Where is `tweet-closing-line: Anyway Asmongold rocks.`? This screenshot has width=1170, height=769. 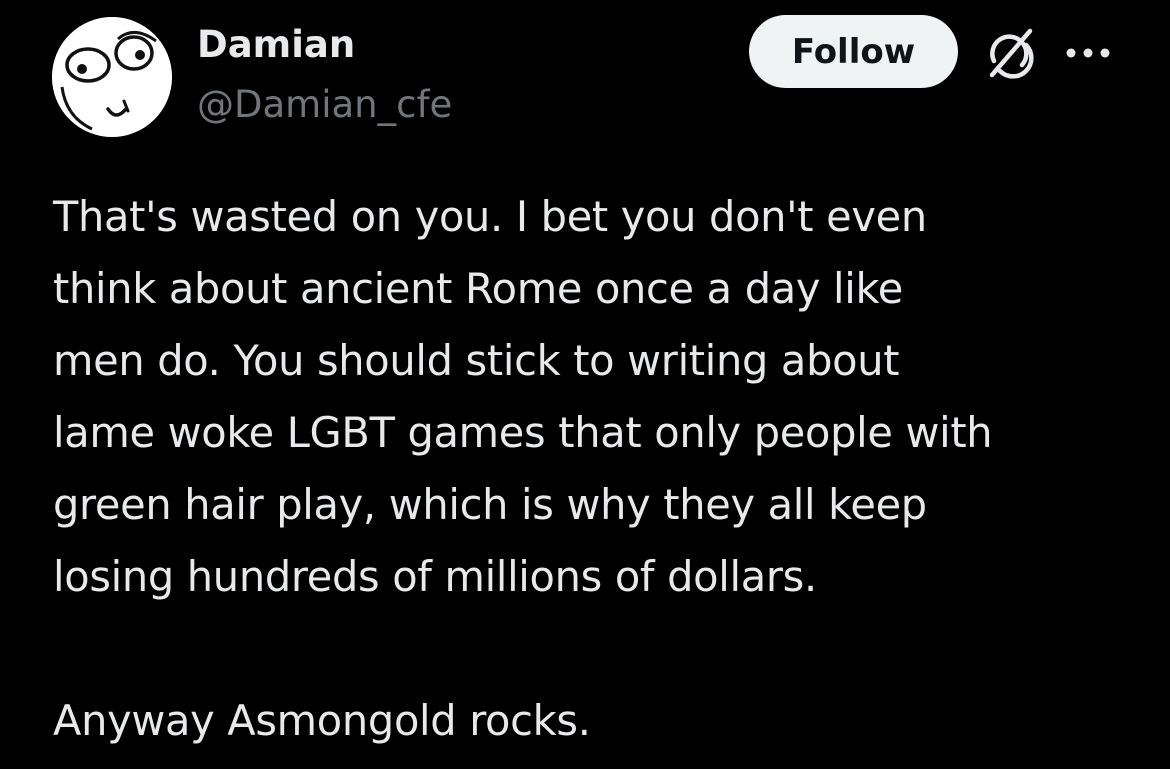 tweet-closing-line: Anyway Asmongold rocks. is located at coordinates (322, 720).